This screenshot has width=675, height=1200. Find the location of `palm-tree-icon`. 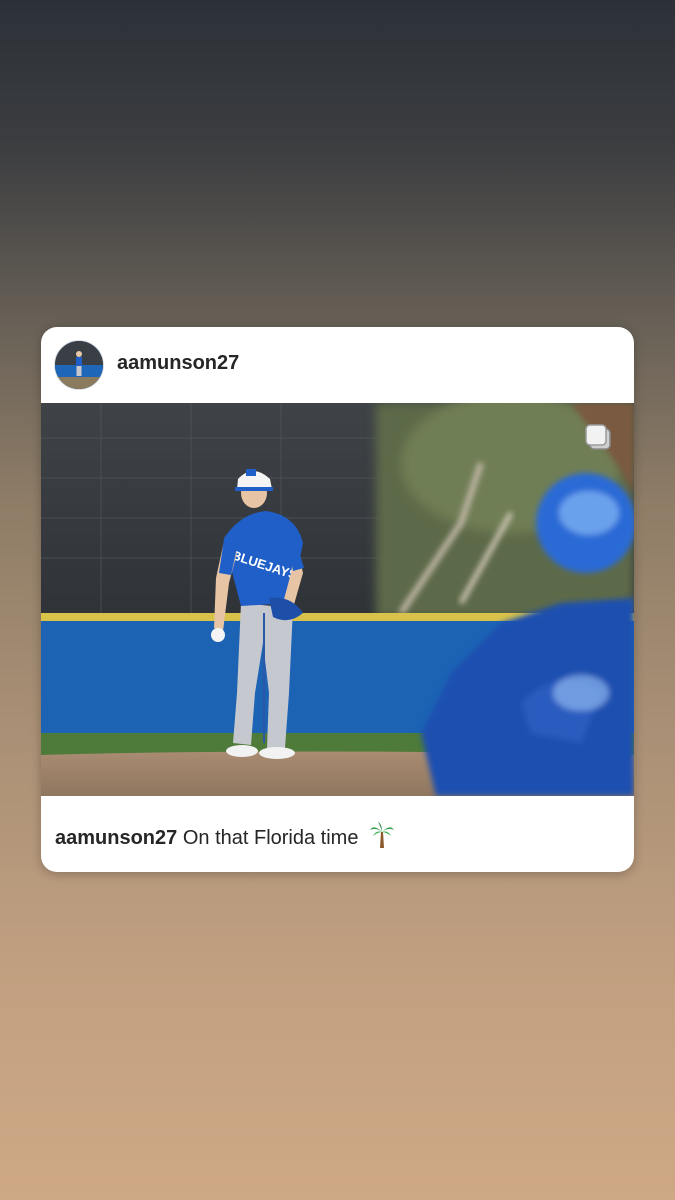

palm-tree-icon is located at coordinates (382, 838).